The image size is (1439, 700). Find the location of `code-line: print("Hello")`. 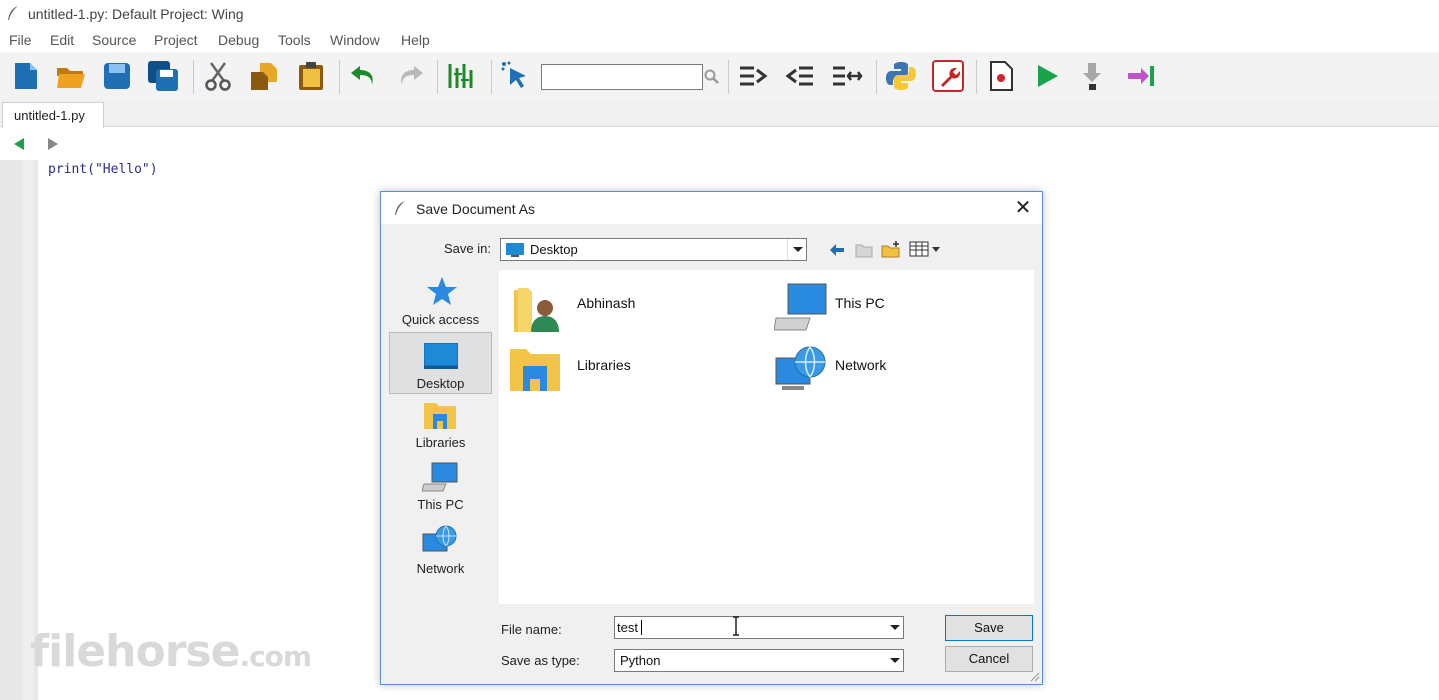

code-line: print("Hello") is located at coordinates (103, 169).